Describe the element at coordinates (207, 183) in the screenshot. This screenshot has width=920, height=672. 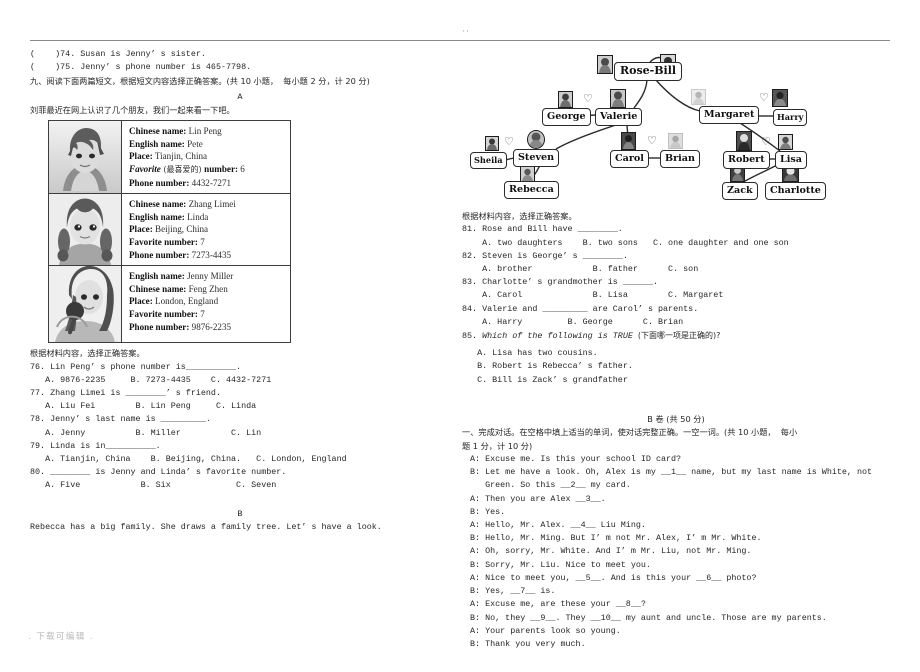
I see `profile-row: Phone number: 4432-7271` at that location.